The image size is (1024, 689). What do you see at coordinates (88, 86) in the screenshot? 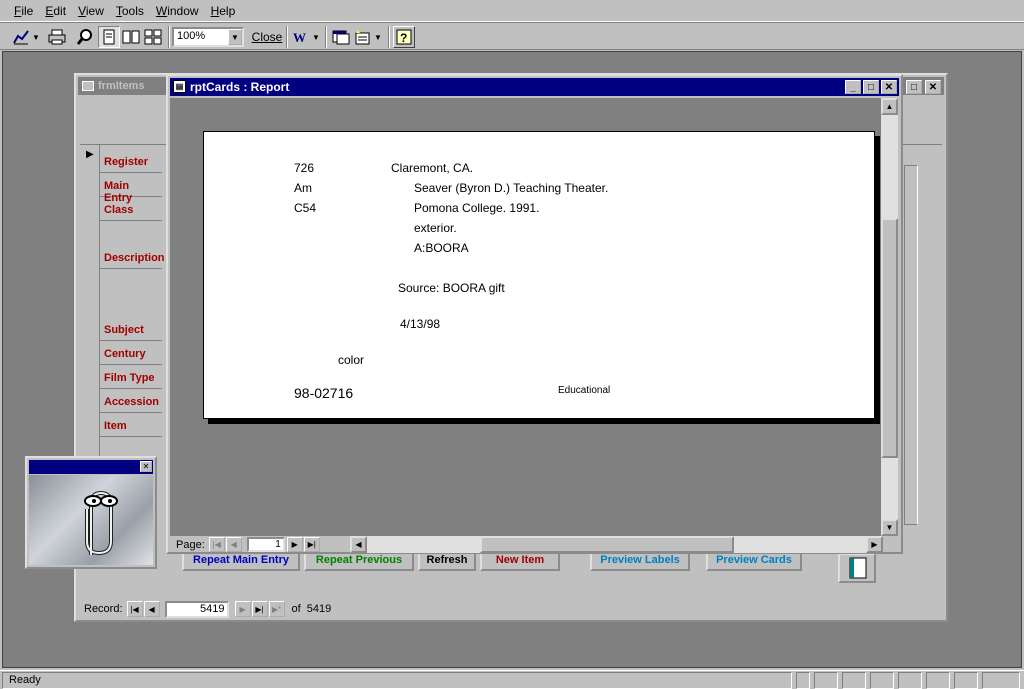
I see `form-icon` at bounding box center [88, 86].